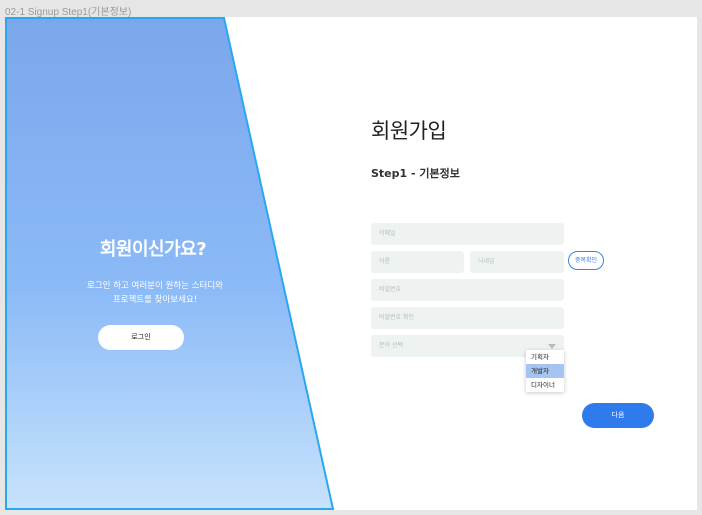 The height and width of the screenshot is (515, 702). I want to click on field-select-placeholder: 분야 선택, so click(391, 345).